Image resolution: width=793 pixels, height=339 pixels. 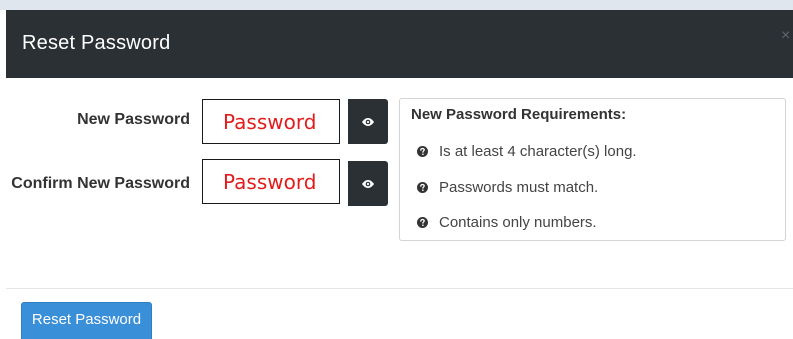 I want to click on requirement-item: Contains only numbers., so click(x=507, y=222).